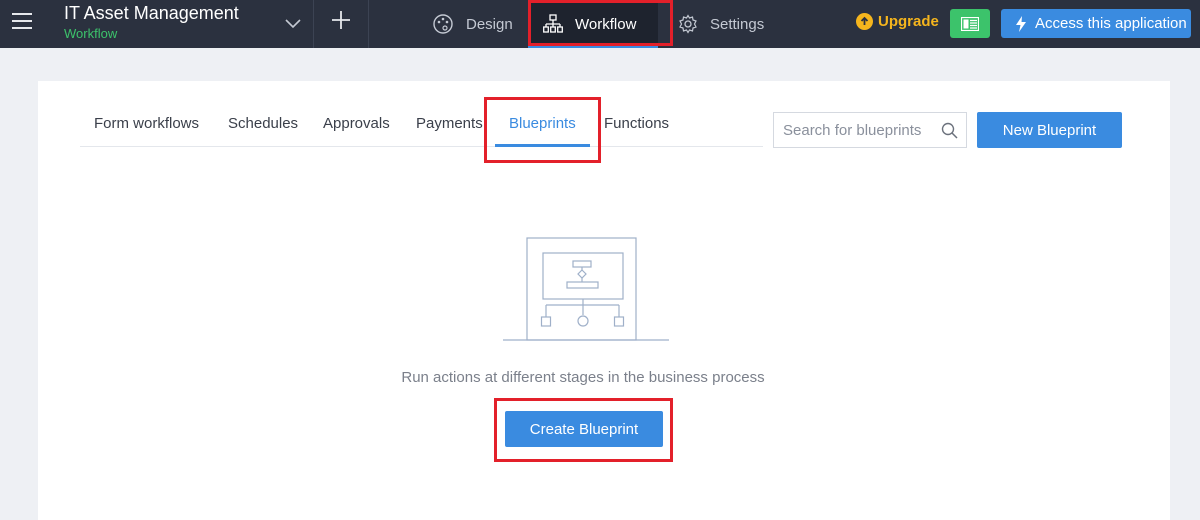  I want to click on access-label: Access this application, so click(1111, 23).